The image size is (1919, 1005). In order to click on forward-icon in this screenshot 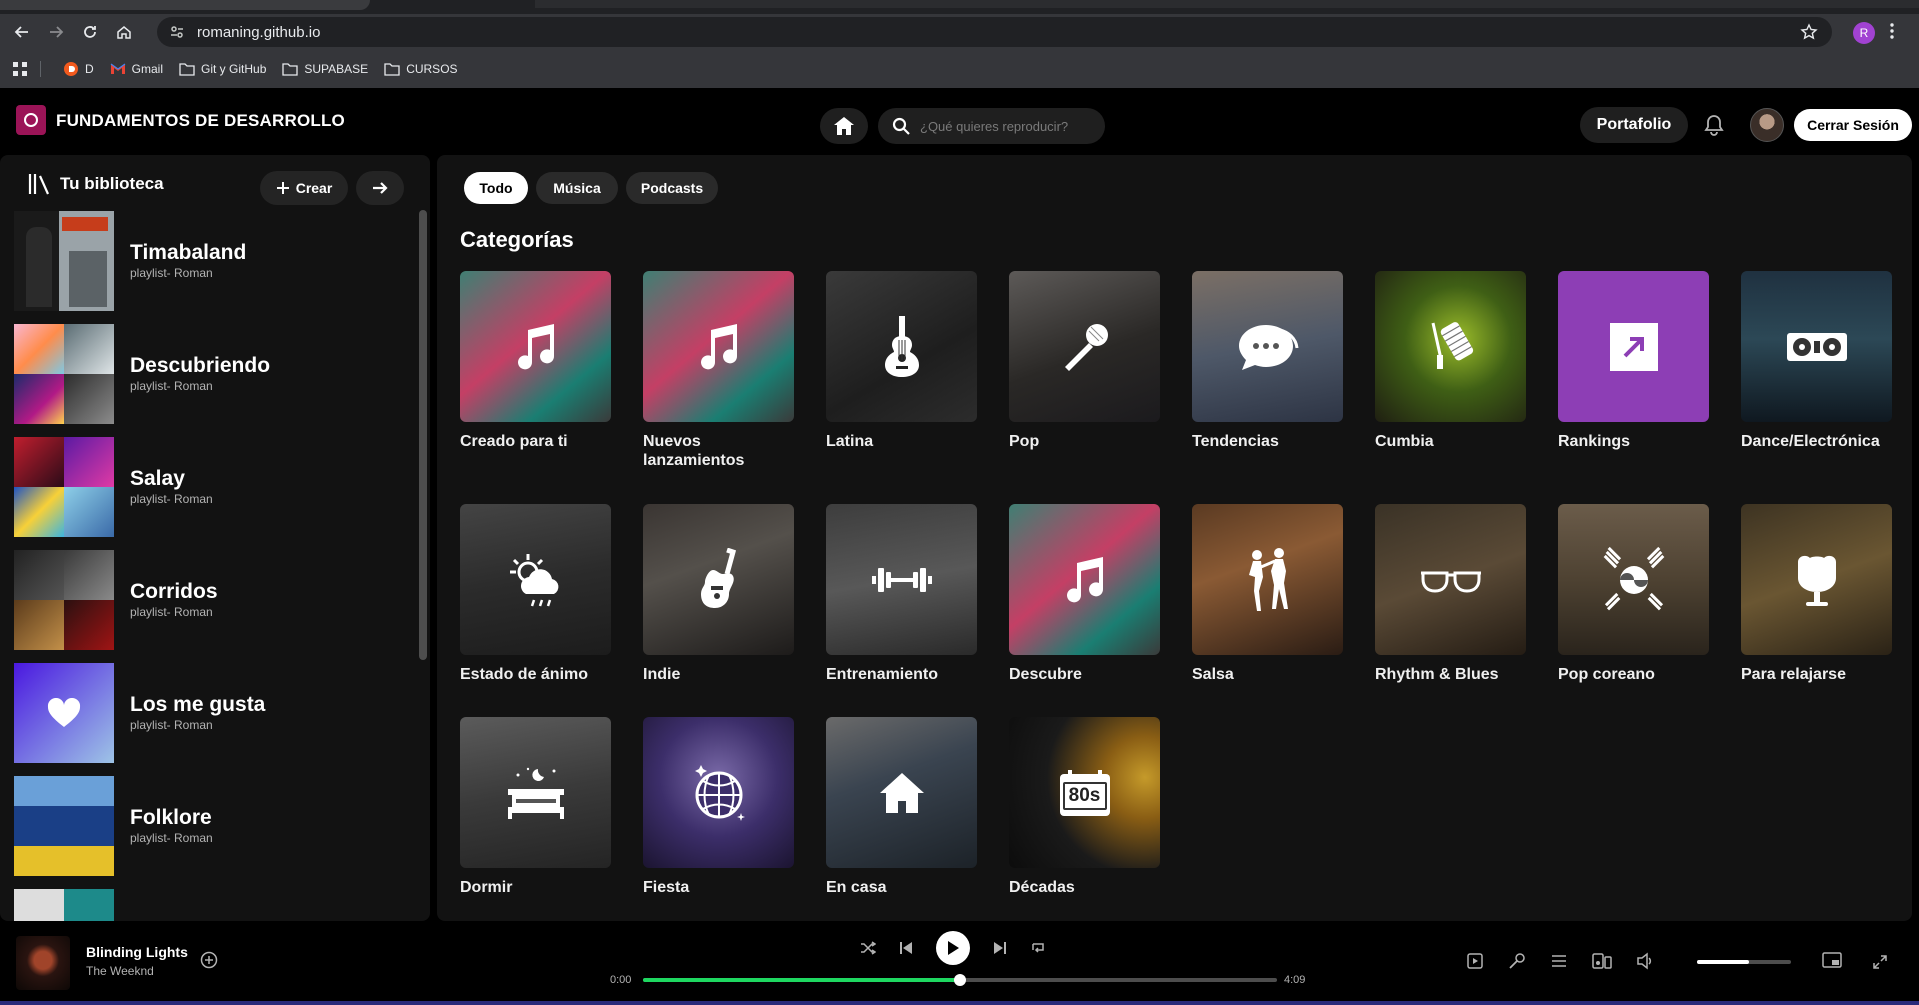, I will do `click(56, 32)`.